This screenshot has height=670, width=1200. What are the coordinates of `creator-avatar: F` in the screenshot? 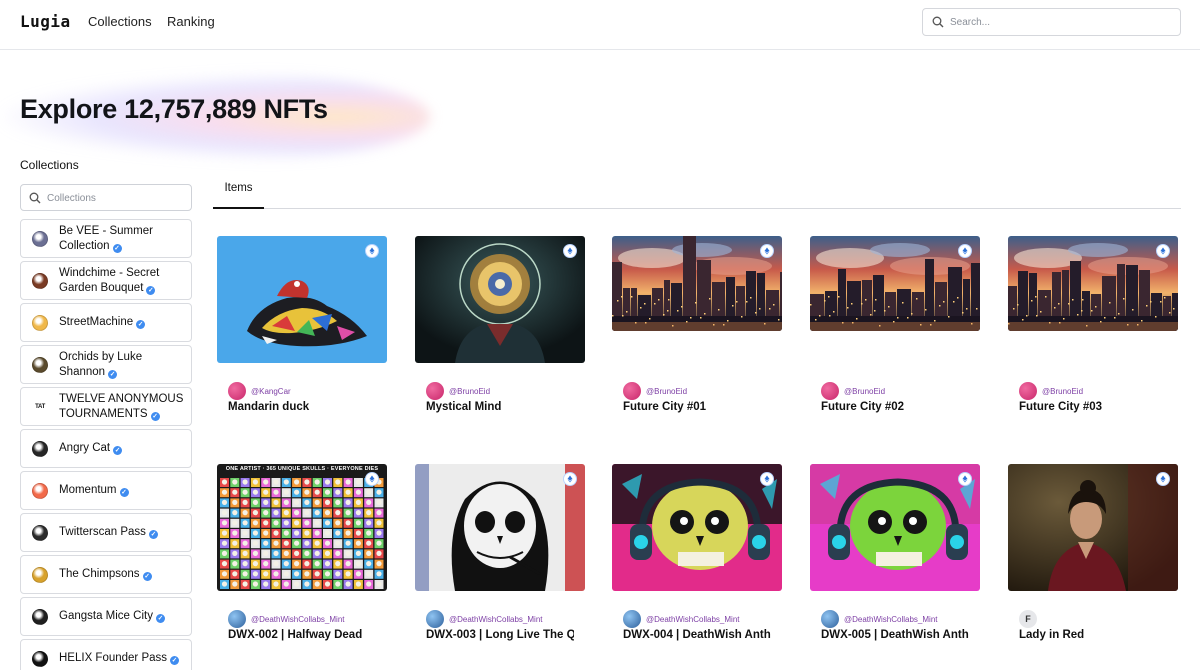 It's located at (1028, 619).